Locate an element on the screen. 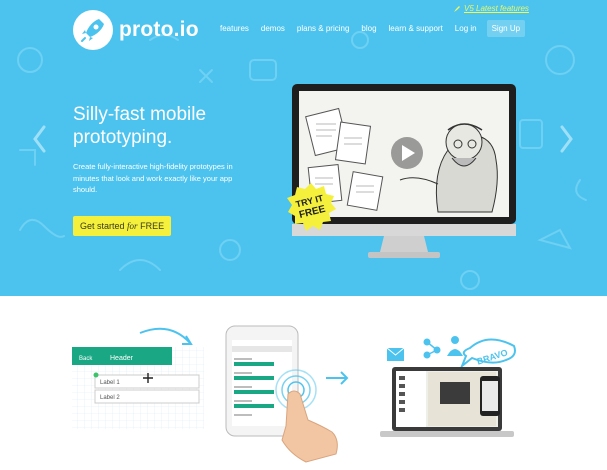 Image resolution: width=607 pixels, height=470 pixels. get-started-button: Get started for FREE is located at coordinates (122, 226).